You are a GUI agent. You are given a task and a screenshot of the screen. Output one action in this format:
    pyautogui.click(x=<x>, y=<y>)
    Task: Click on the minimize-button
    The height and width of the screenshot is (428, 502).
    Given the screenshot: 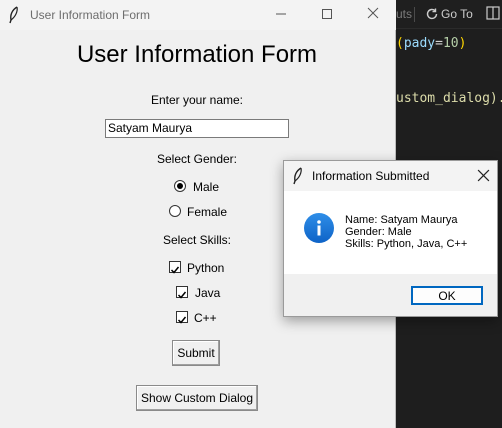 What is the action you would take?
    pyautogui.click(x=281, y=15)
    